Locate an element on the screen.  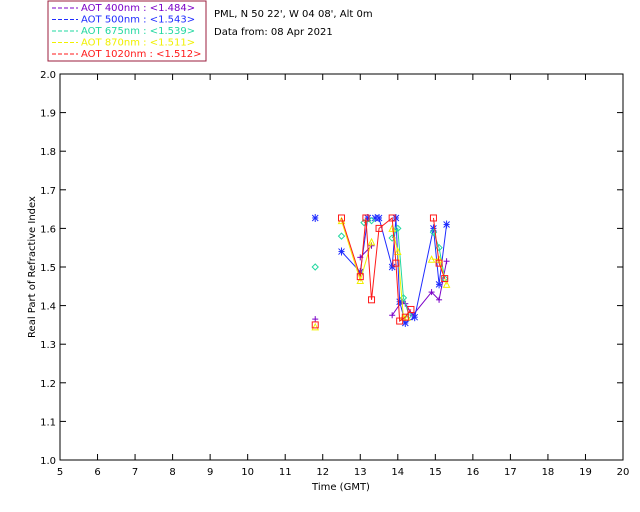
x-tick-label: 7 is located at coordinates (135, 472).